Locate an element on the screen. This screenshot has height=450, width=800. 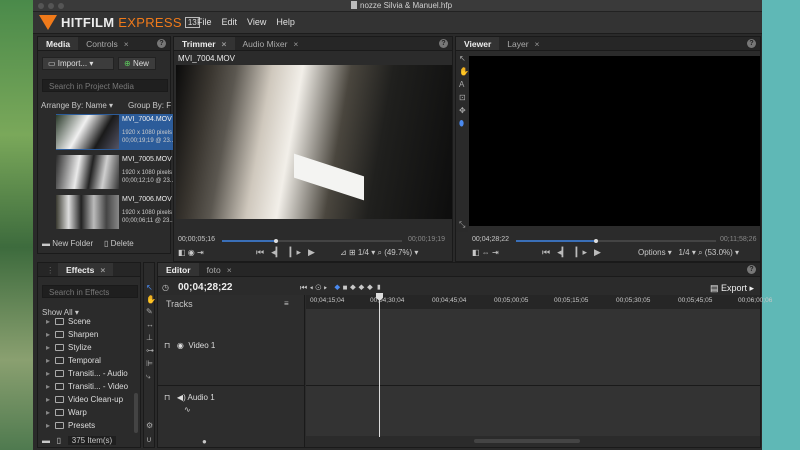
crop-tool-icon: ⊡ is located at coordinates (462, 97).